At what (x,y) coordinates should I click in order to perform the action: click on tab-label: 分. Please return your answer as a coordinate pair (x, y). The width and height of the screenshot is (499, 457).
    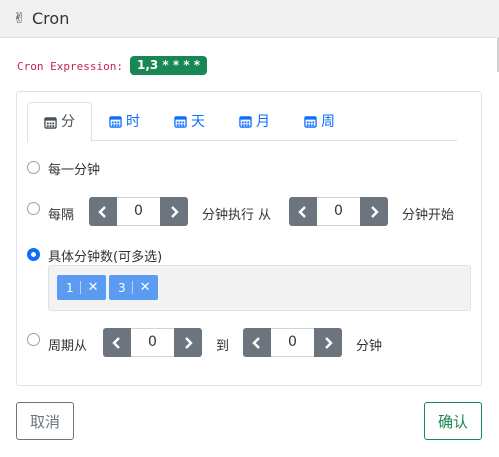
    Looking at the image, I should click on (68, 122).